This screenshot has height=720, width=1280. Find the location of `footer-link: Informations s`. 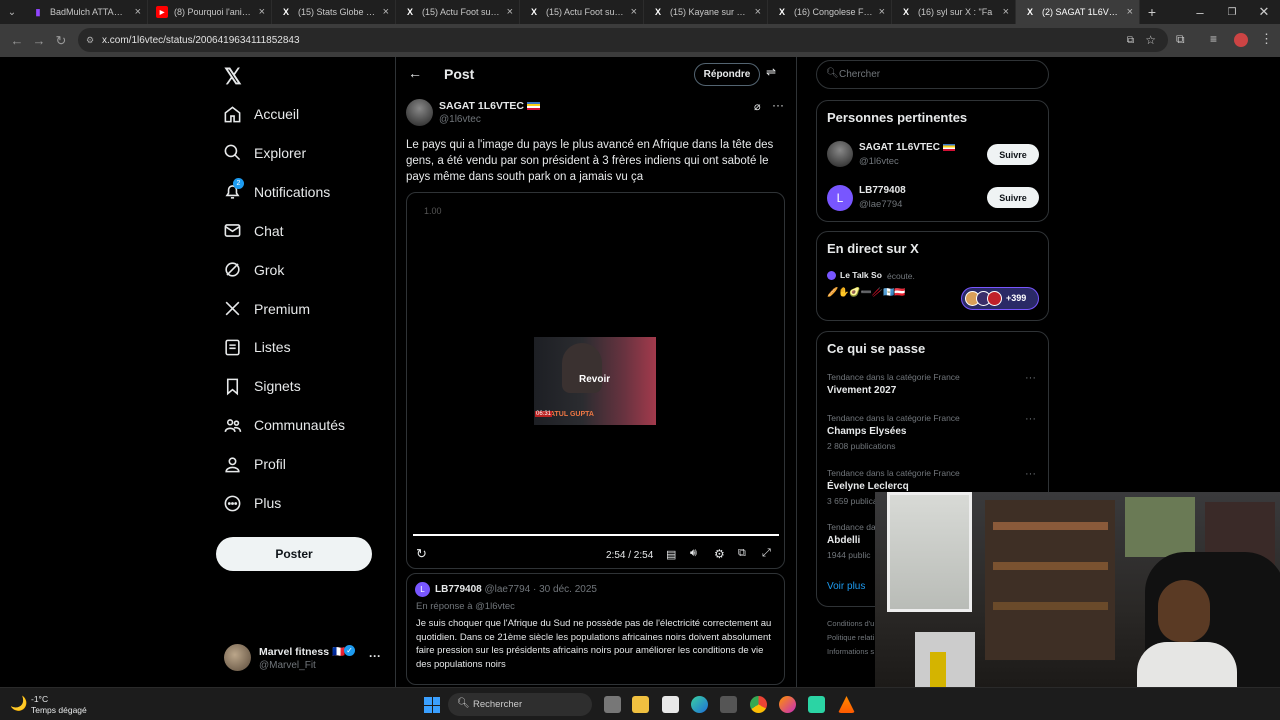

footer-link: Informations s is located at coordinates (850, 651).